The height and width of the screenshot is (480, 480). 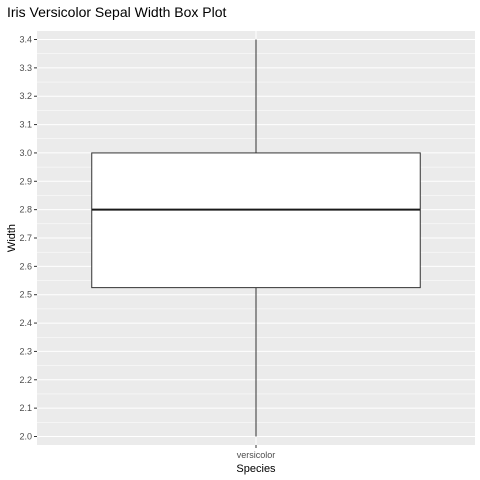 I want to click on chart-title: Iris Versicolor Sepal Width Box Plot, so click(x=117, y=12).